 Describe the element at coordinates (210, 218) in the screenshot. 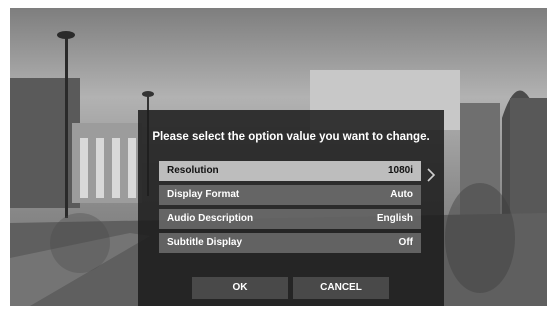

I see `option-label: Audio Description` at that location.